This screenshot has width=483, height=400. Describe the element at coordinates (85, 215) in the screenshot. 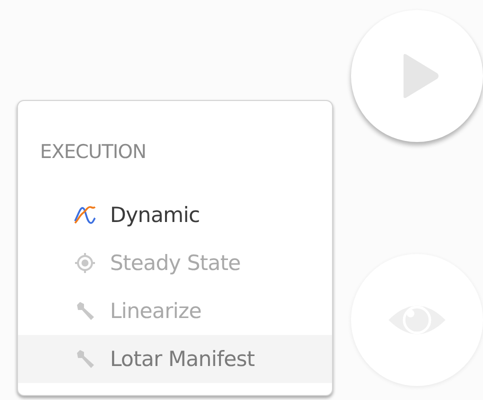

I see `wave-icon` at that location.